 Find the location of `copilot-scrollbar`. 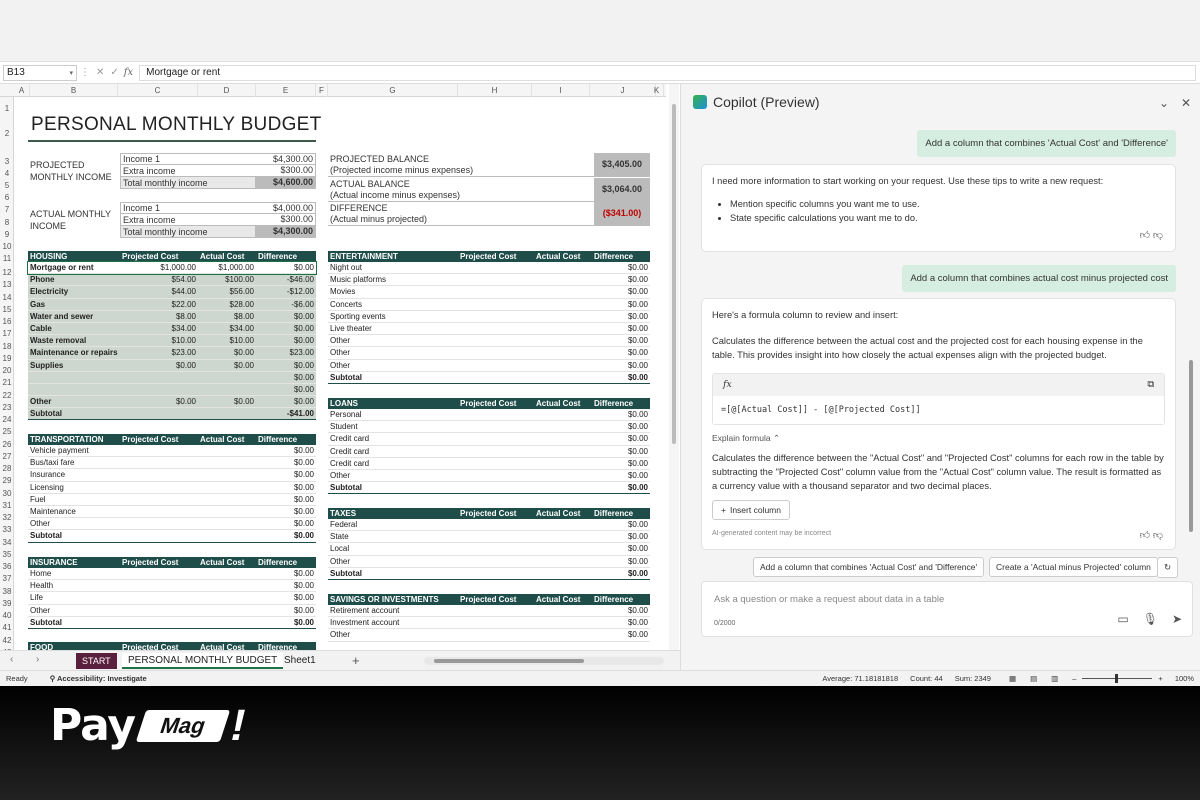

copilot-scrollbar is located at coordinates (1191, 446).